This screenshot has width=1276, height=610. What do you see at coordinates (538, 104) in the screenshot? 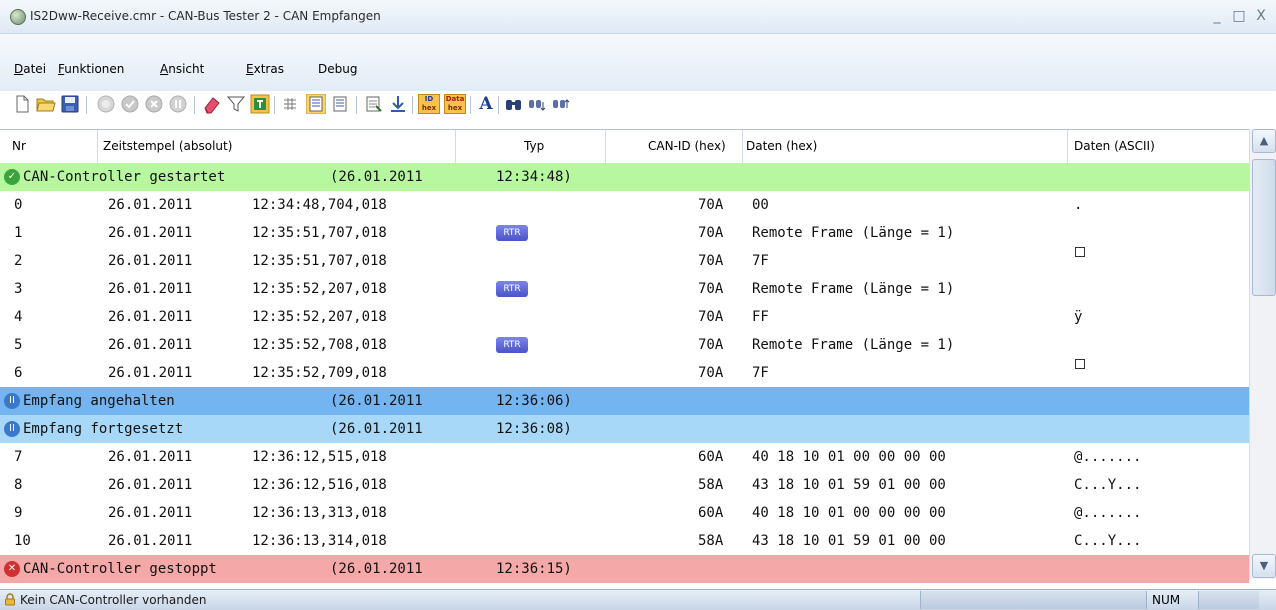
I see `find-next-icon` at bounding box center [538, 104].